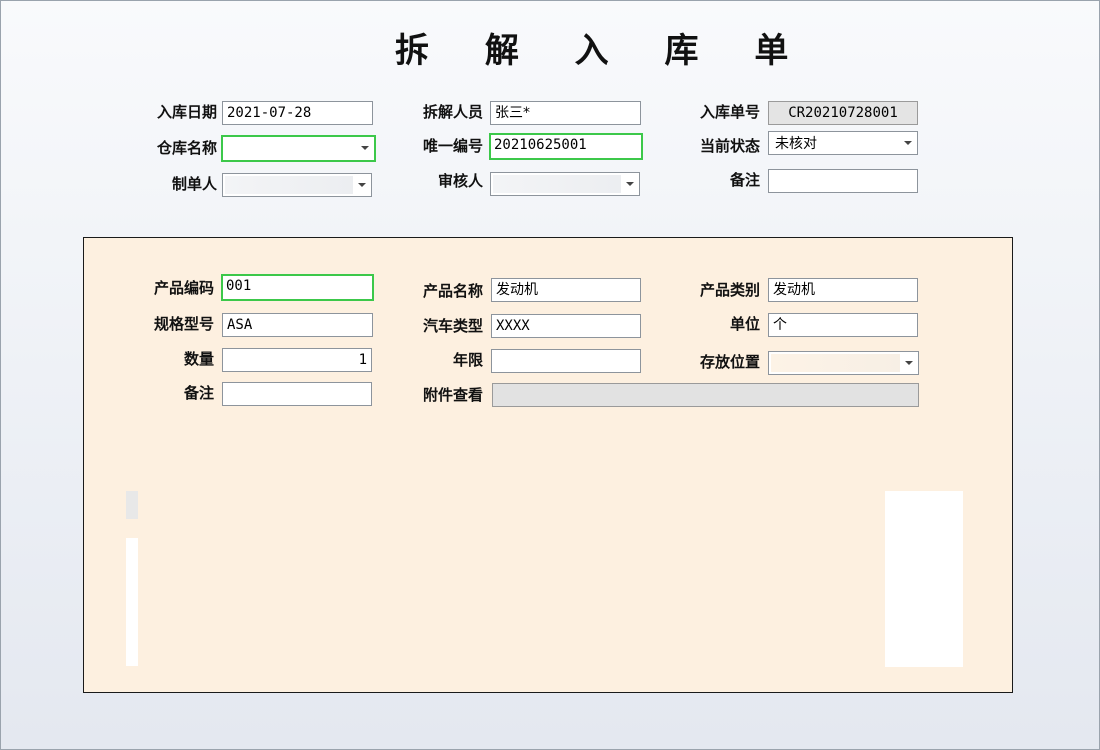 The height and width of the screenshot is (750, 1100). I want to click on dismantler-field: 张三*, so click(565, 113).